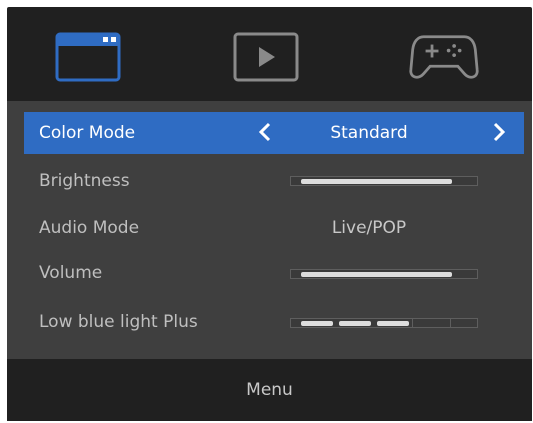 This screenshot has height=423, width=533. I want to click on menu-item-label: Audio Mode, so click(89, 228).